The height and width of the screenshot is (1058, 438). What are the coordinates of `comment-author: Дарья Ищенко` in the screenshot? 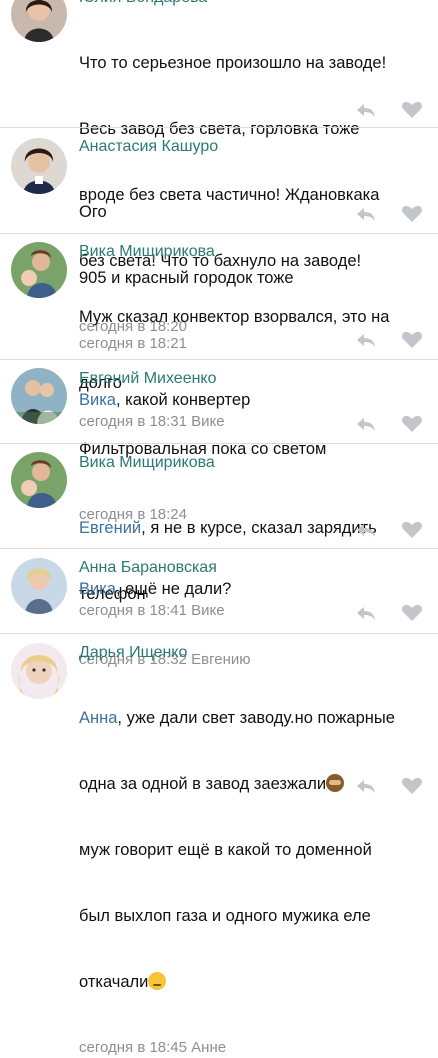 It's located at (252, 653).